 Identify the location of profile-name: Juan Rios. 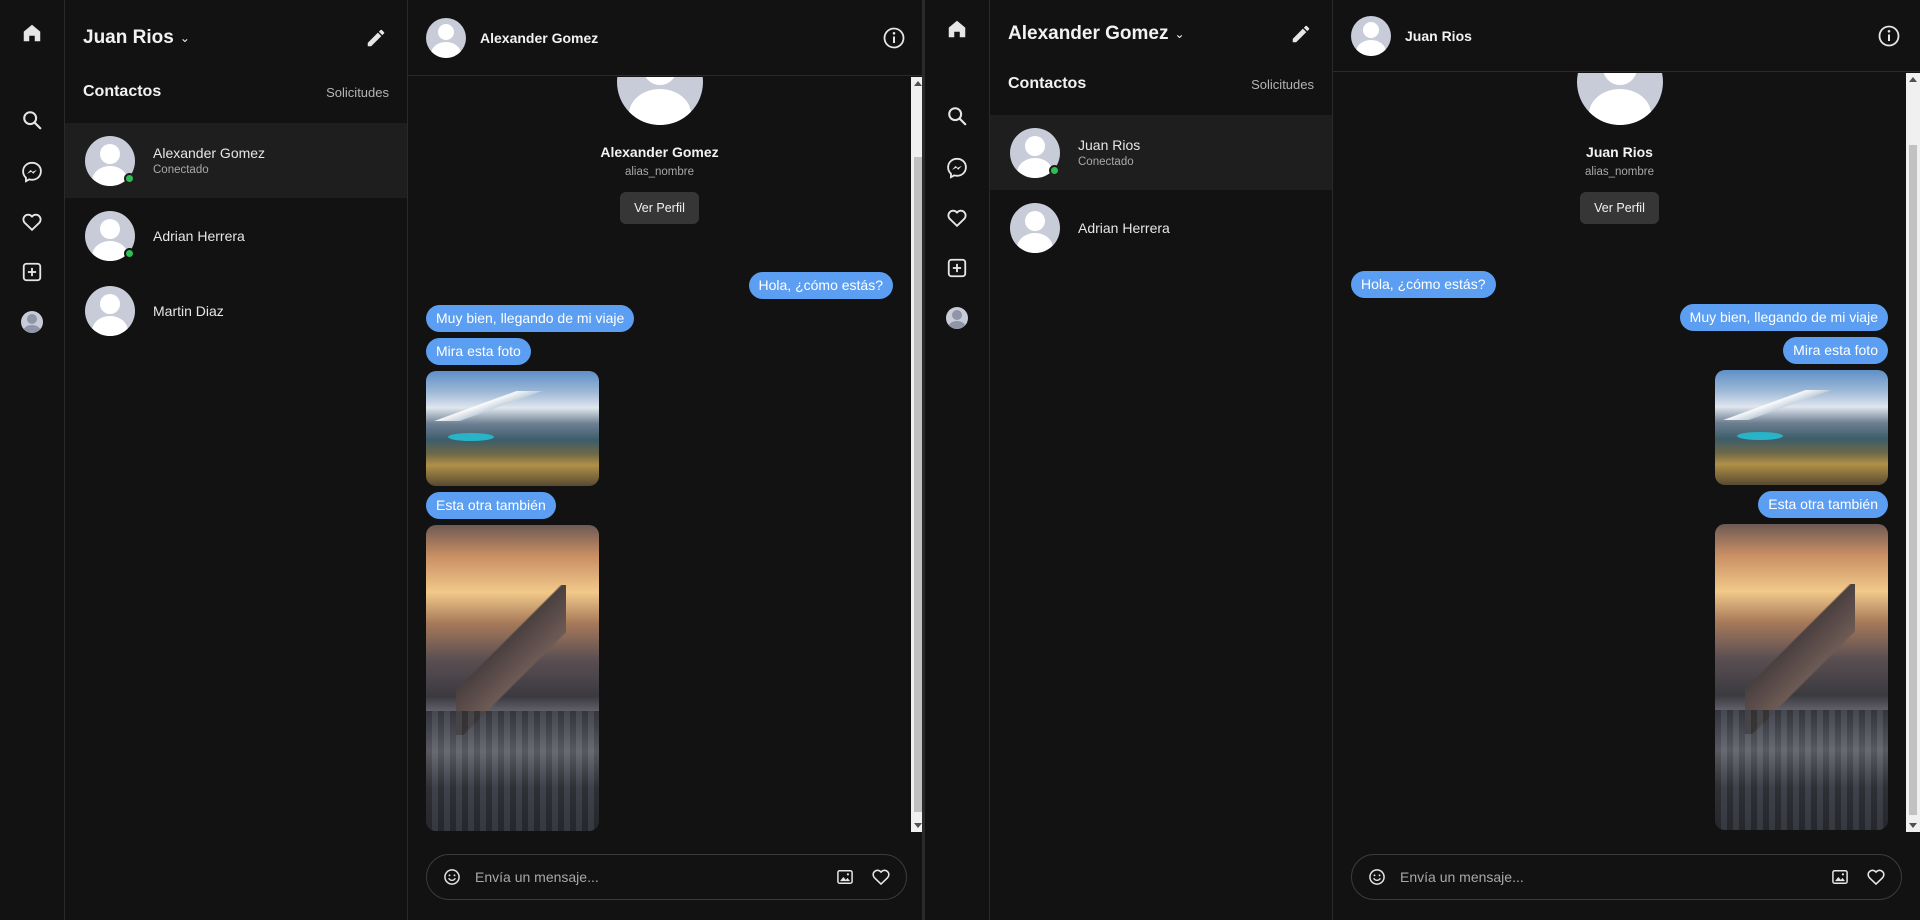
(1619, 152).